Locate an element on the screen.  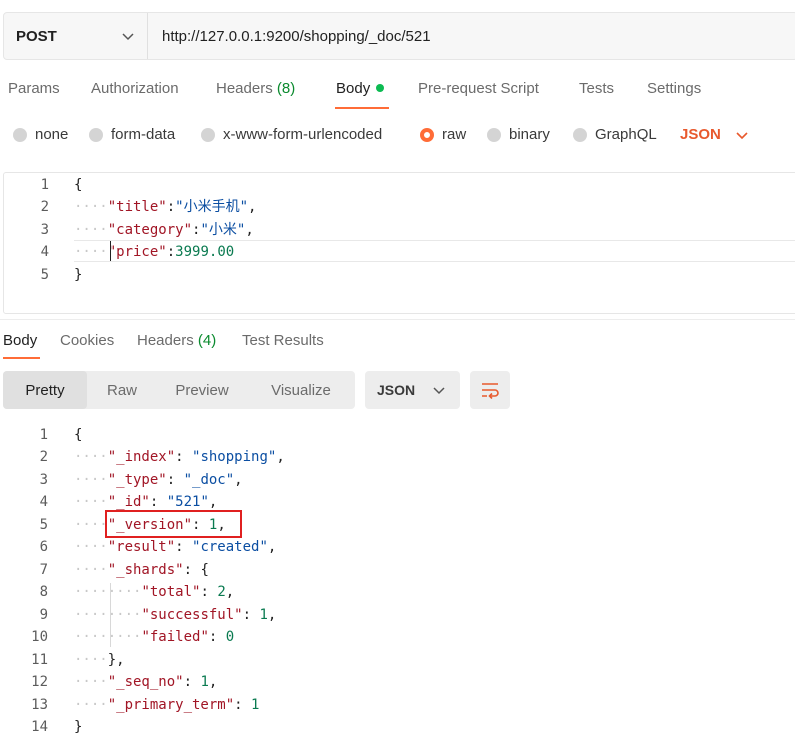
view-mode-selector: Pretty Raw Preview Visualize is located at coordinates (179, 390).